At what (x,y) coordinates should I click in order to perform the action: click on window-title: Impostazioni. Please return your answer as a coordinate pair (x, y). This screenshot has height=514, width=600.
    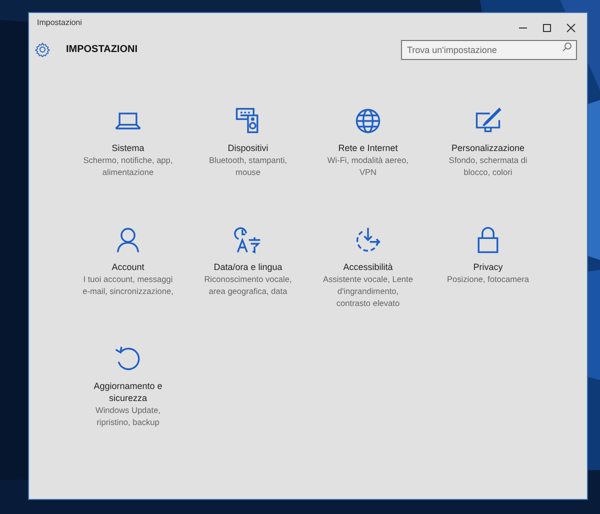
    Looking at the image, I should click on (60, 23).